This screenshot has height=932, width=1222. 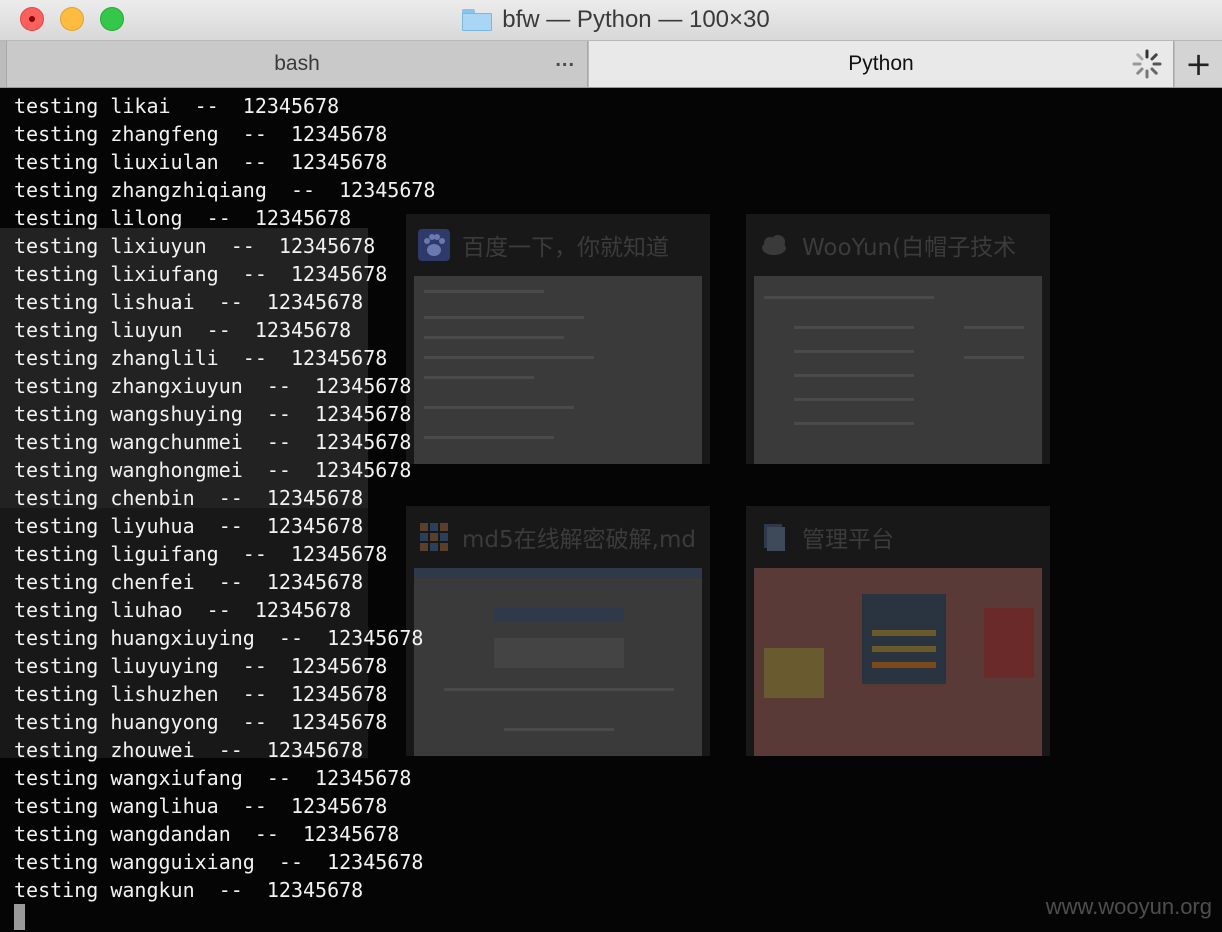 I want to click on terminal-line: testing liguifang -- 12345678, so click(x=201, y=554).